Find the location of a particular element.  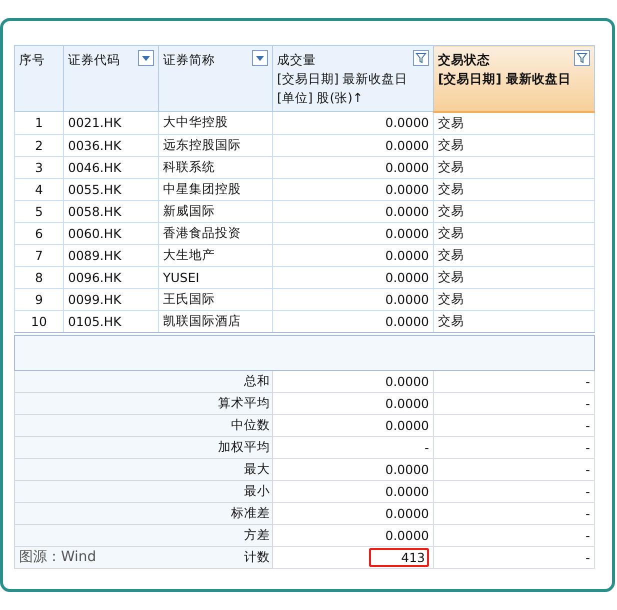

summary-label: 最大 is located at coordinates (257, 469).